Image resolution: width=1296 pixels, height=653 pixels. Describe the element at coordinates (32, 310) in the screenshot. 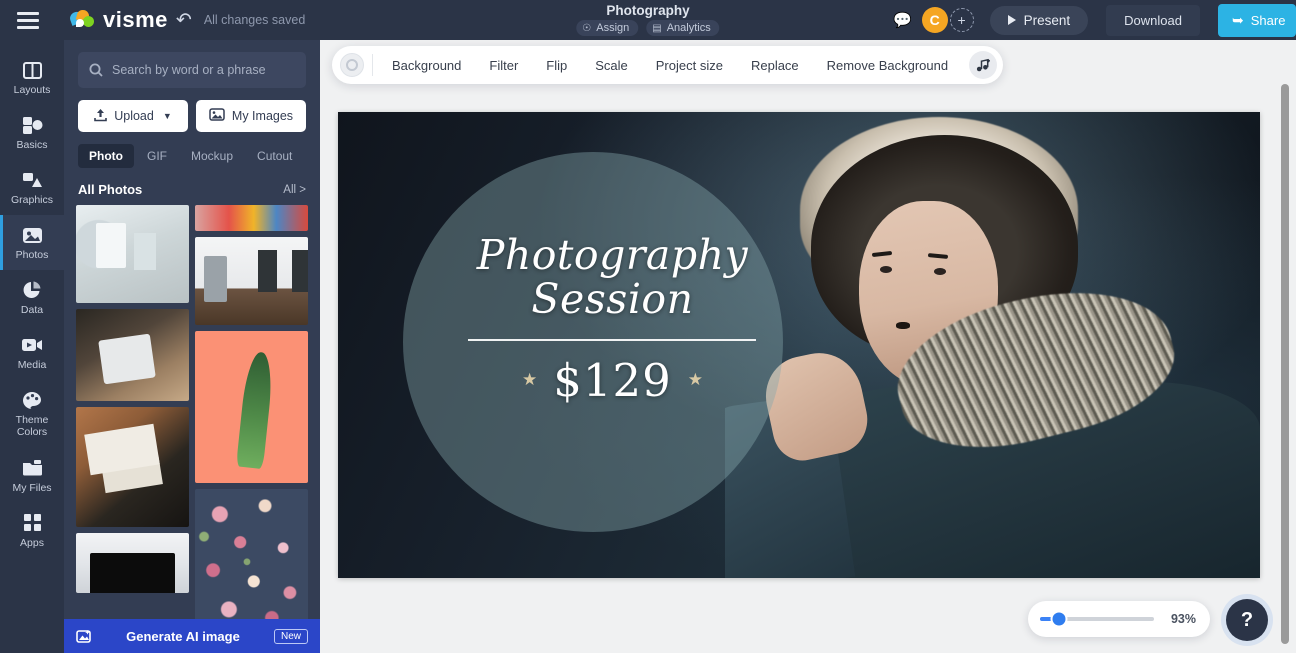

I see `sidebar-item-label: Data` at that location.